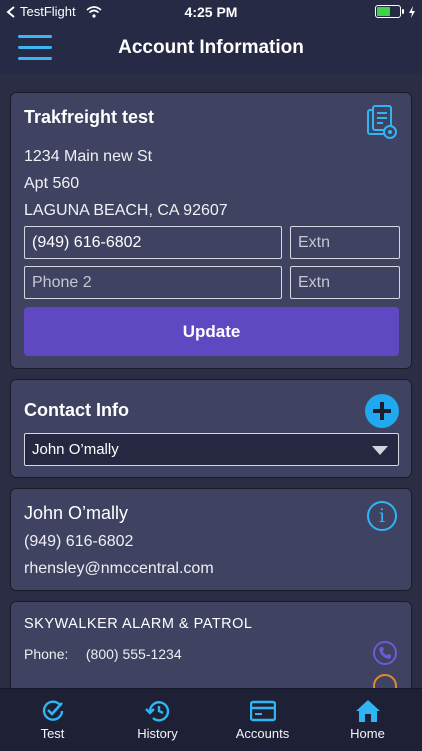 The image size is (422, 751). I want to click on company-name: SKYWALKER ALARM & PATROL, so click(138, 624).